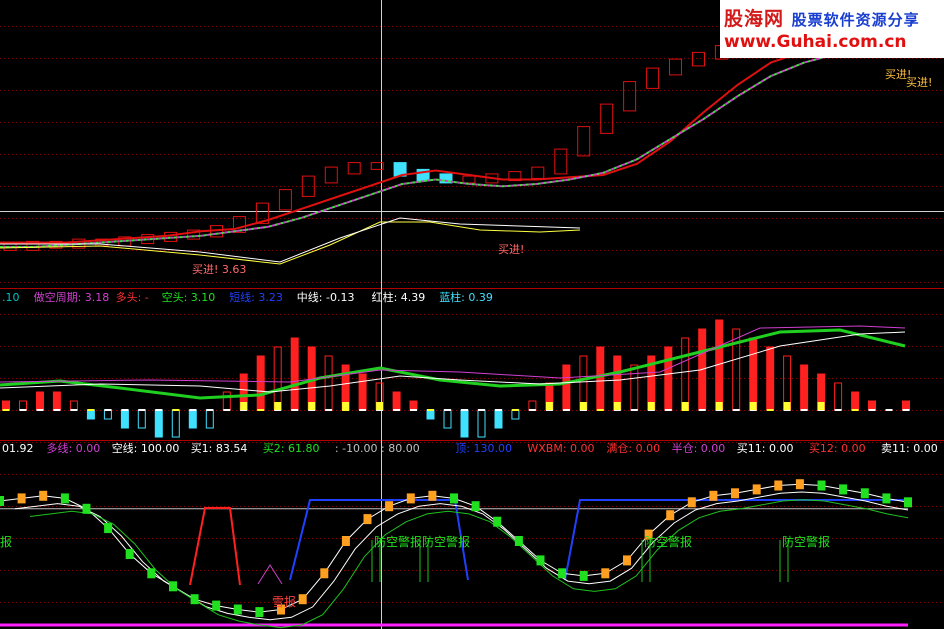 The image size is (944, 629). I want to click on oscillator-legend-item: 顶: 130.00, so click(483, 448).